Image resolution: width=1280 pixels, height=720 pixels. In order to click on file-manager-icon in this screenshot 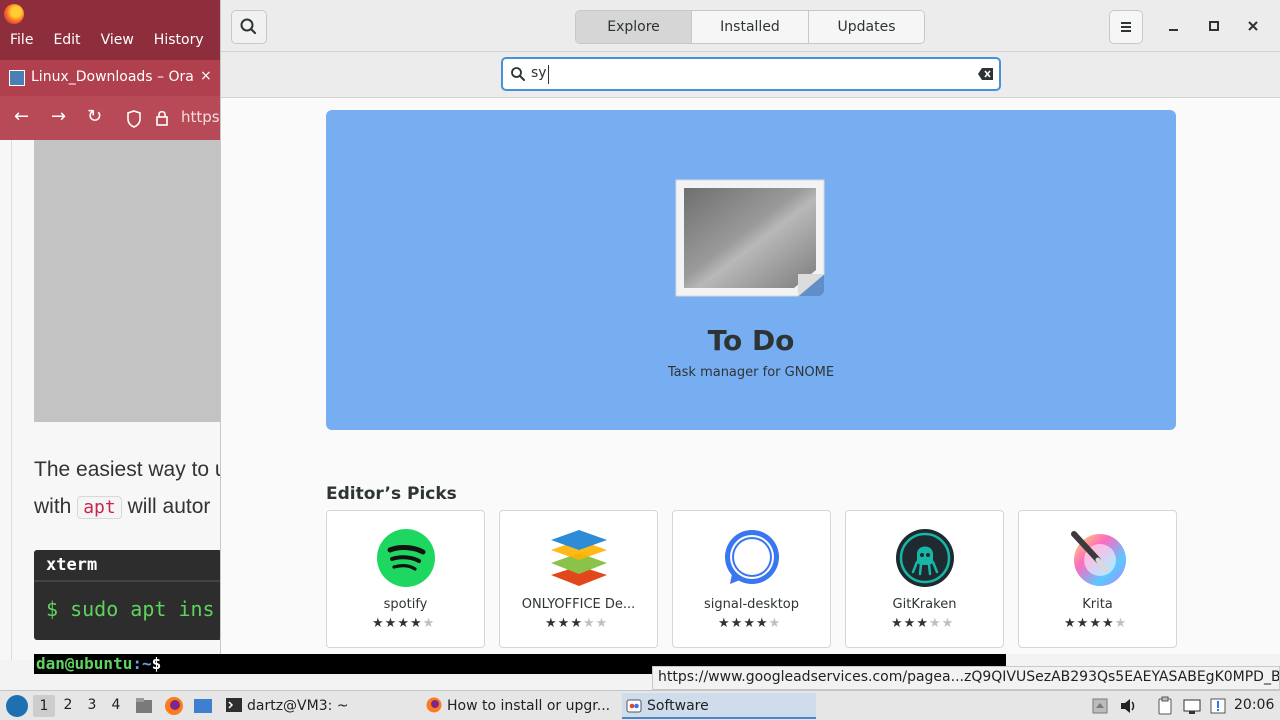, I will do `click(144, 706)`.